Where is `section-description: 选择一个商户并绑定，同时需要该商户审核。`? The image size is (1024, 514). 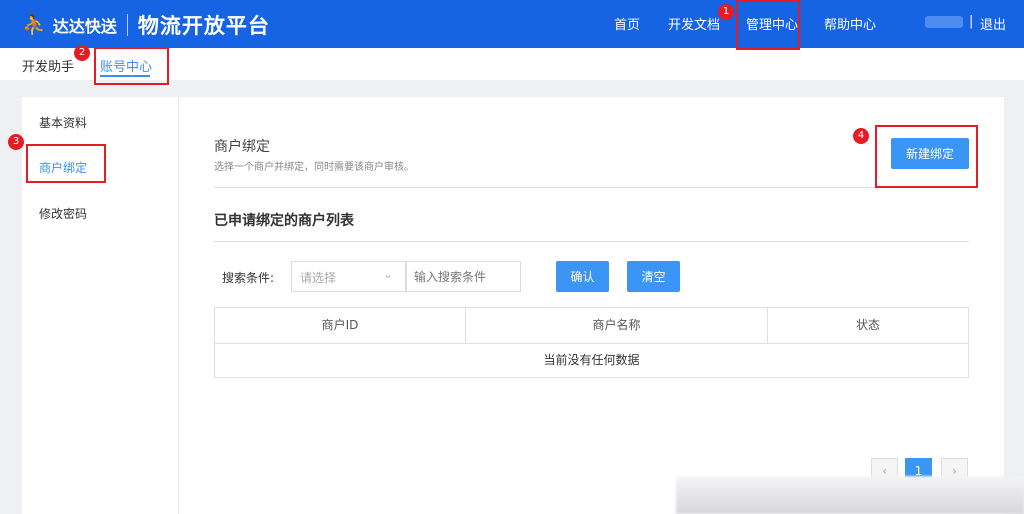 section-description: 选择一个商户并绑定，同时需要该商户审核。 is located at coordinates (314, 167).